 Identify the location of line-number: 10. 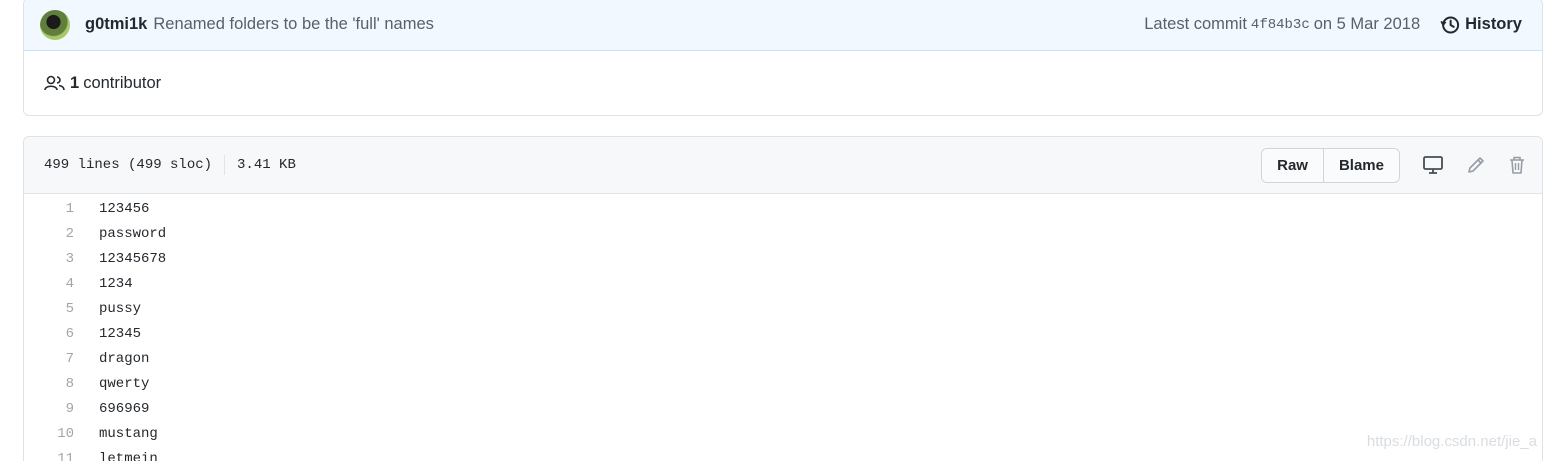
(49, 434).